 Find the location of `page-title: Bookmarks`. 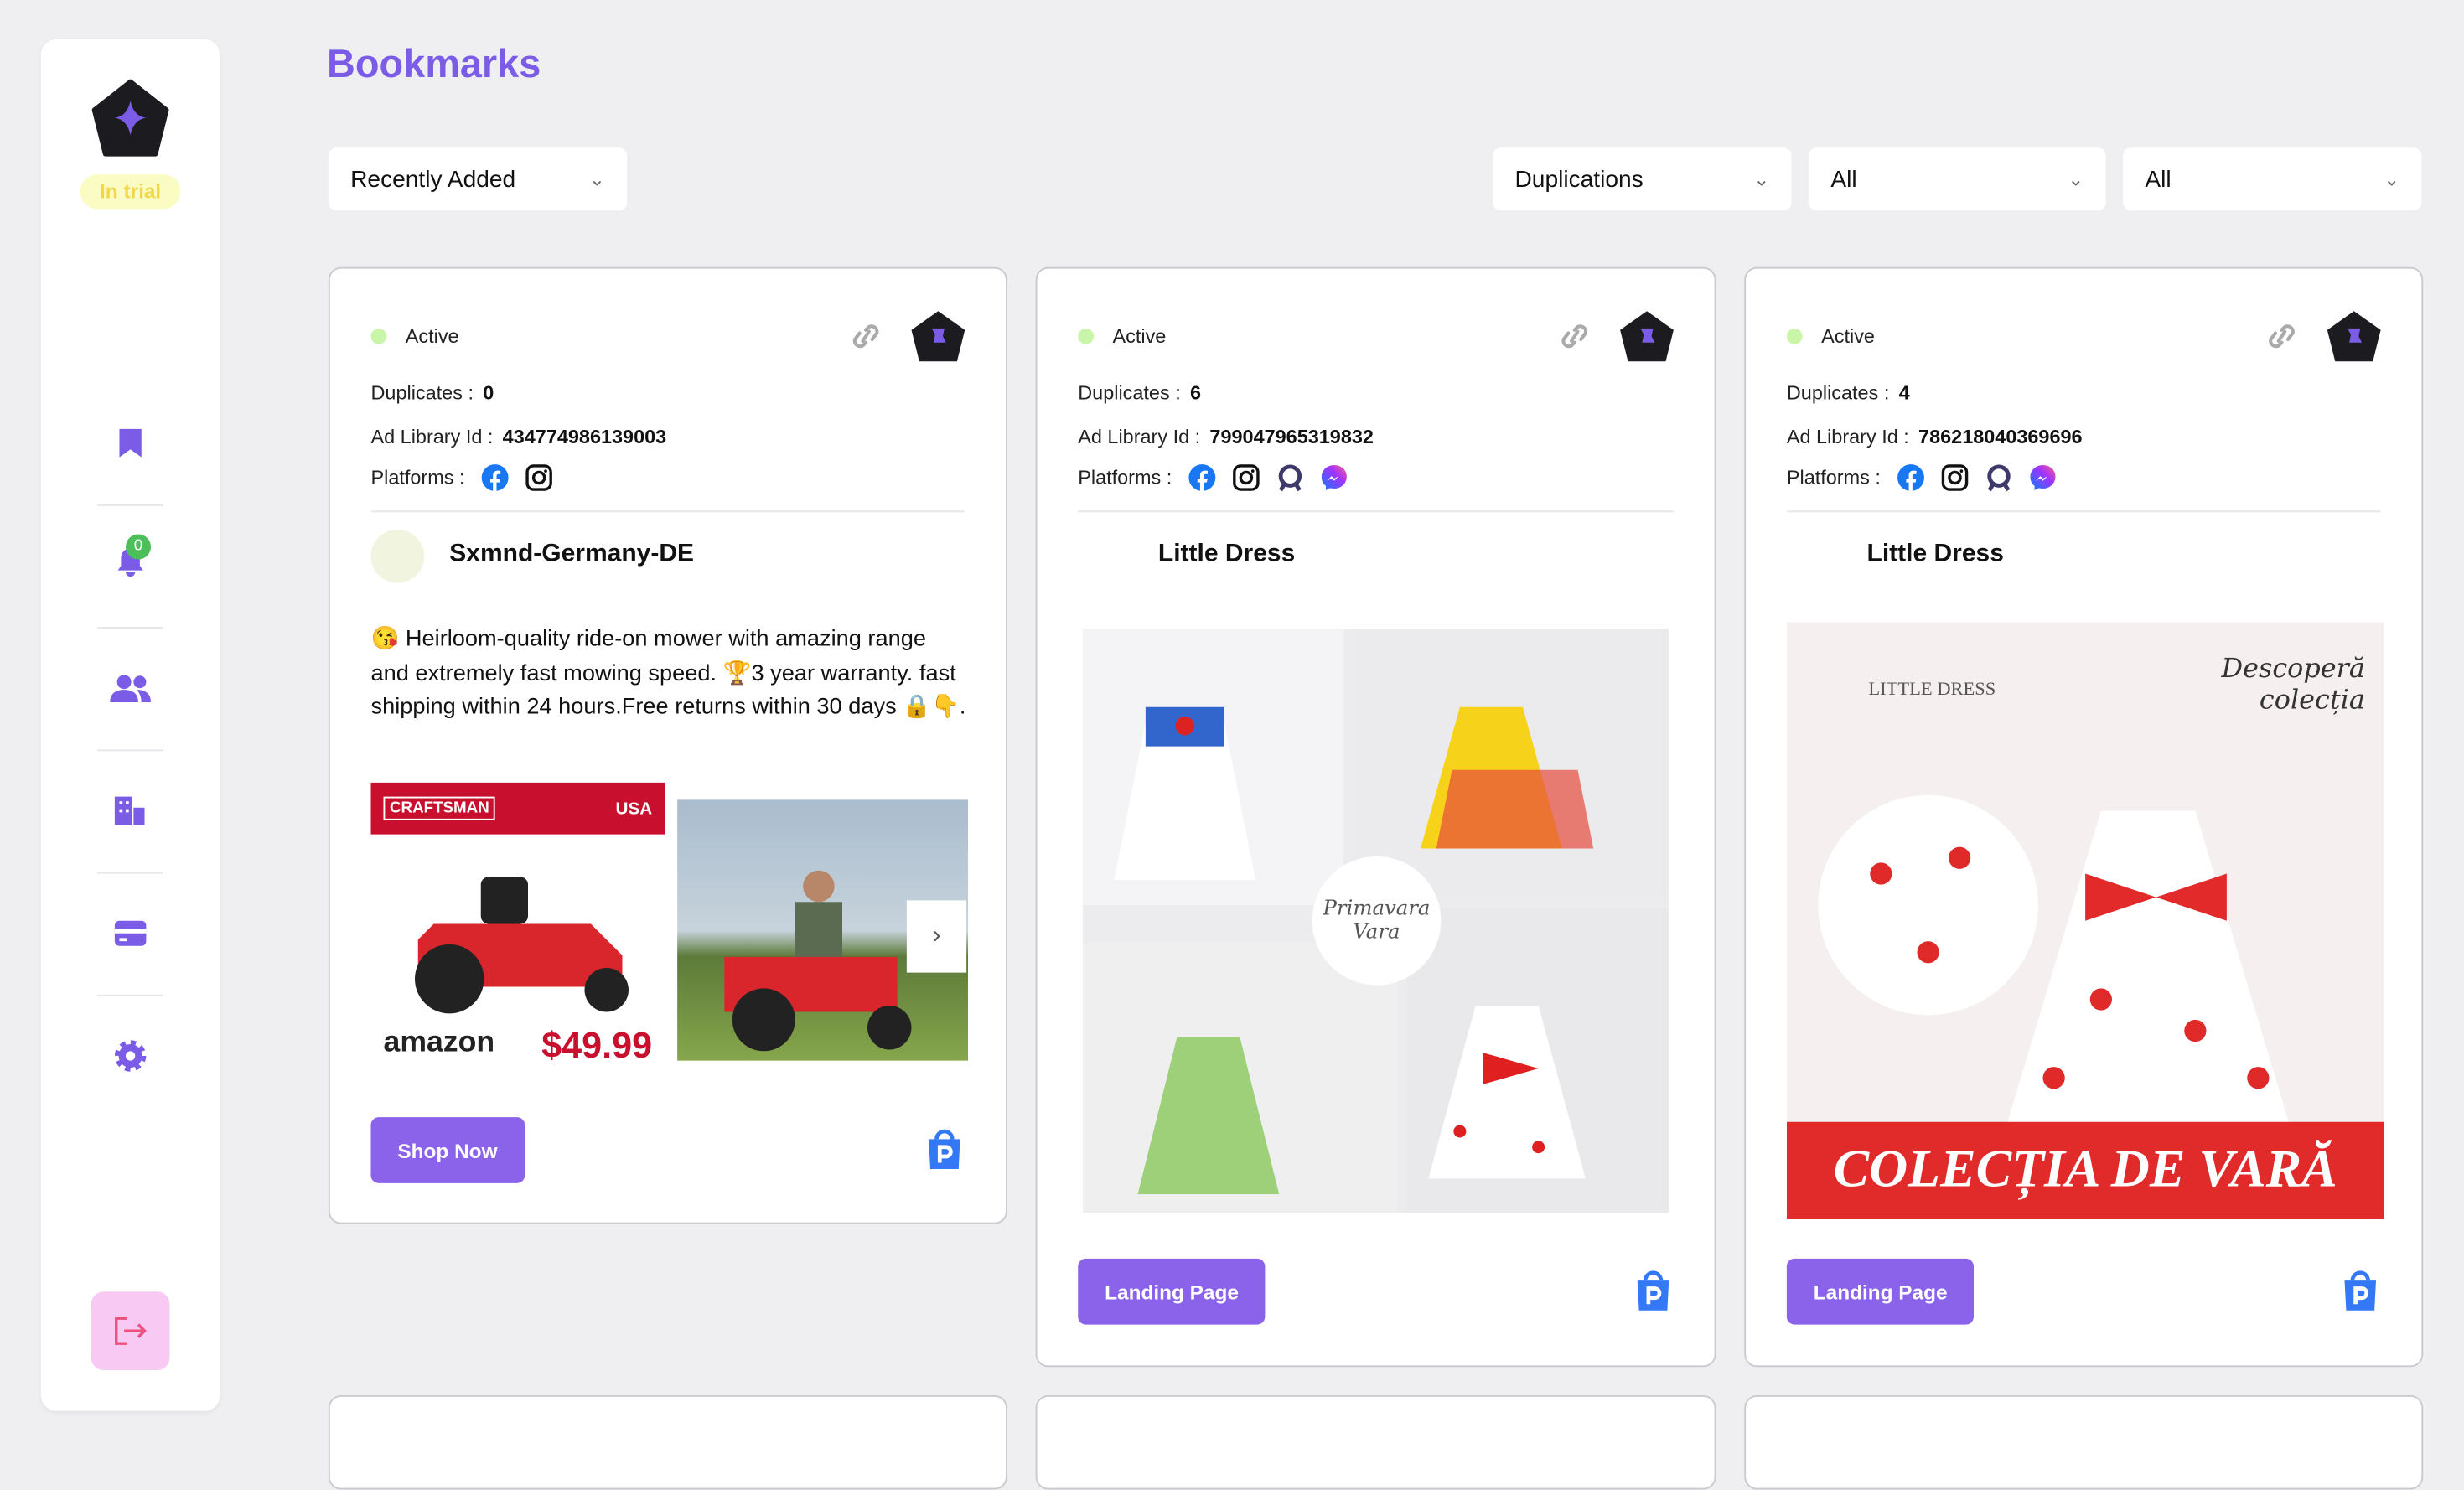

page-title: Bookmarks is located at coordinates (434, 64).